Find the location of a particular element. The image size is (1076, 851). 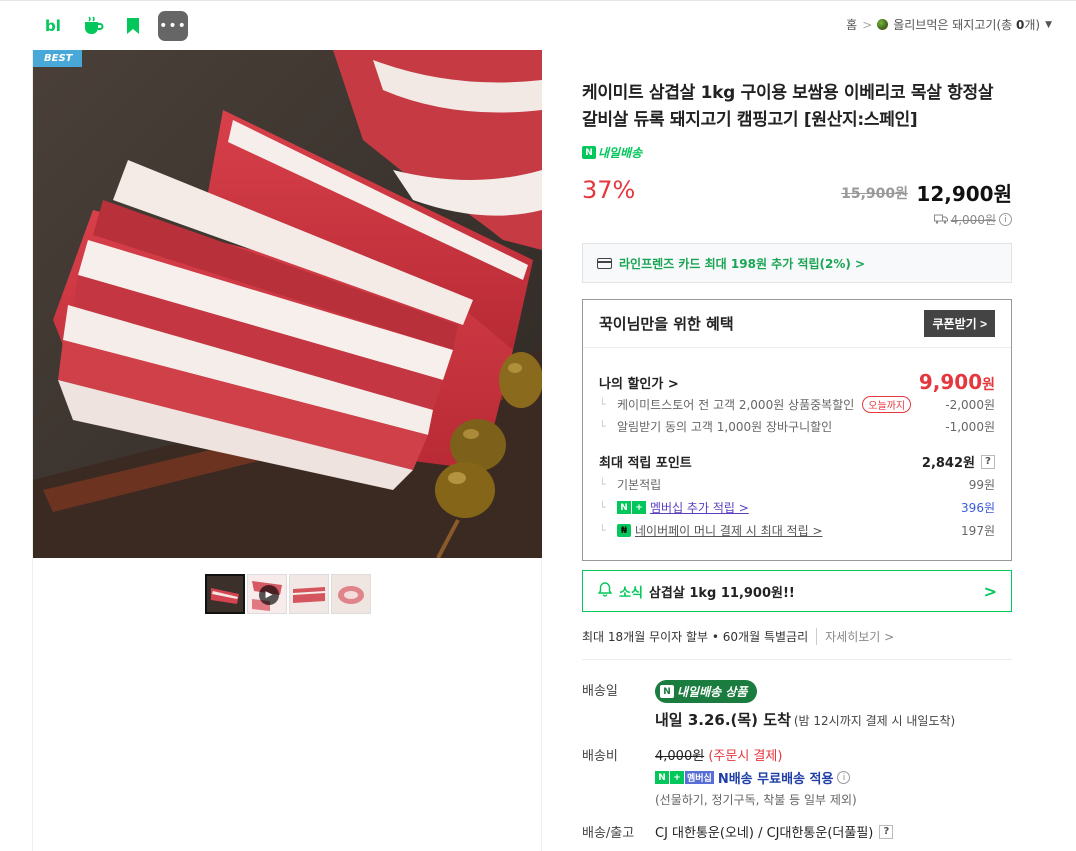

free-shipping-row: N + 멤버십 N배송 무료배송 적용 i is located at coordinates (753, 777).